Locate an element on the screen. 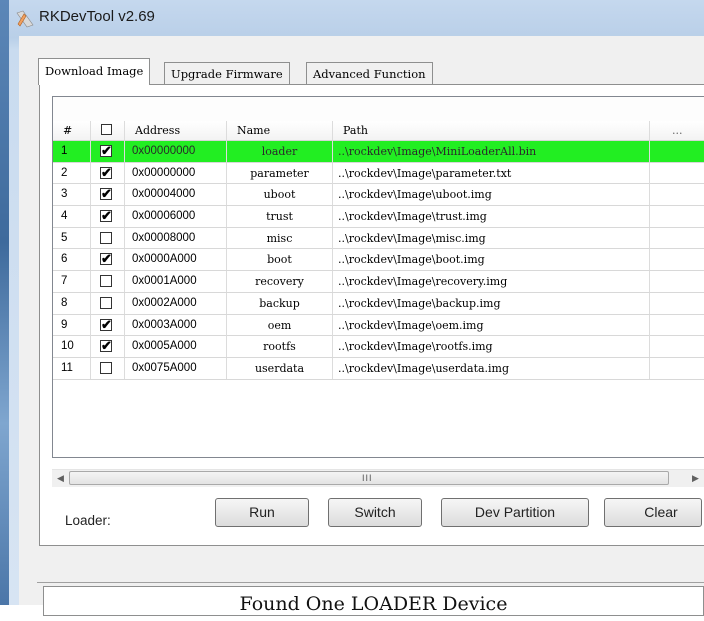  row-address: 0x00006000 is located at coordinates (176, 217).